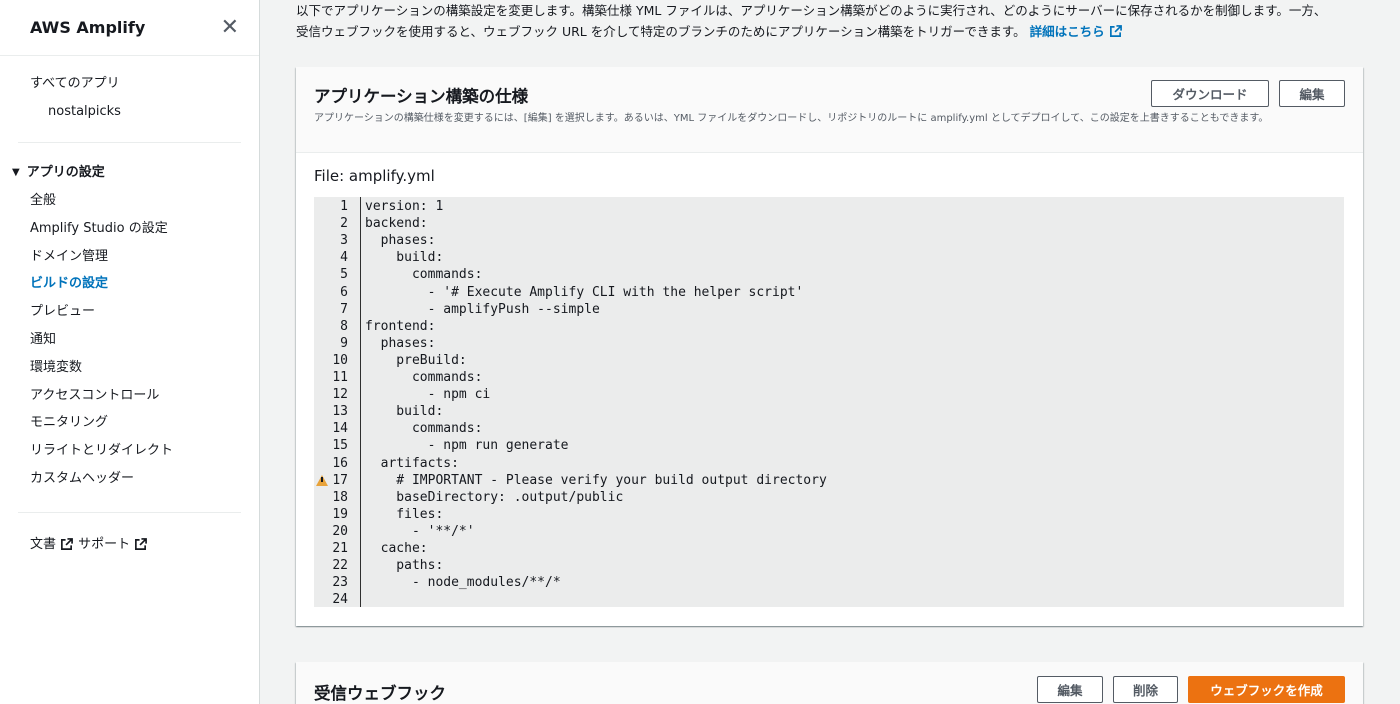 The image size is (1400, 704). What do you see at coordinates (1266, 689) in the screenshot?
I see `create-webhook-button: ウェブフックを作成` at bounding box center [1266, 689].